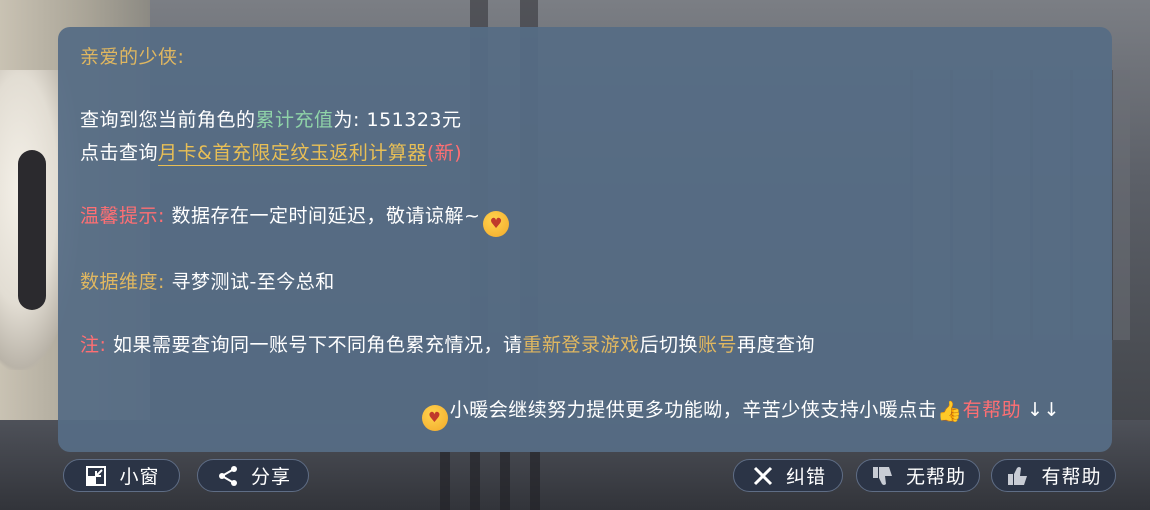  I want to click on share-button: 分享, so click(253, 475).